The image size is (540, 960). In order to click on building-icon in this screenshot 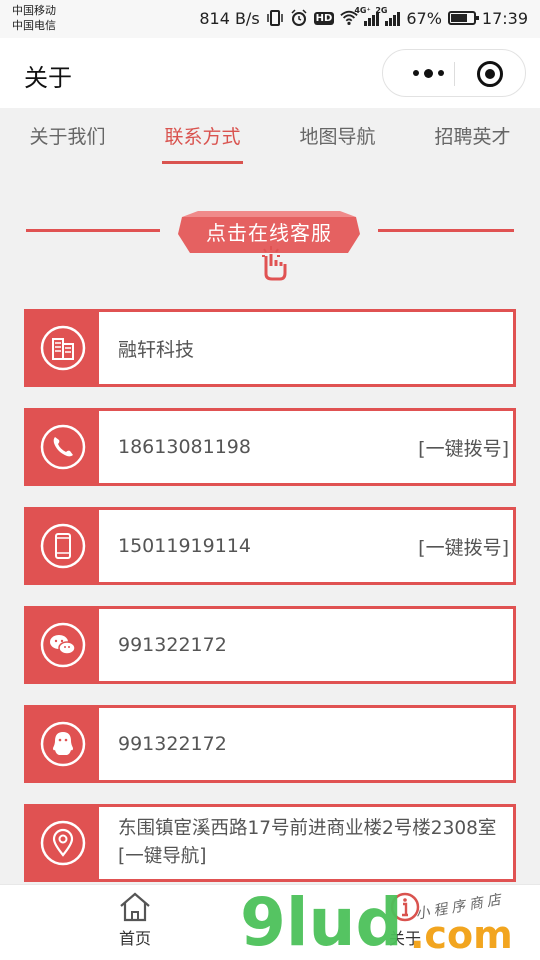, I will do `click(63, 348)`.